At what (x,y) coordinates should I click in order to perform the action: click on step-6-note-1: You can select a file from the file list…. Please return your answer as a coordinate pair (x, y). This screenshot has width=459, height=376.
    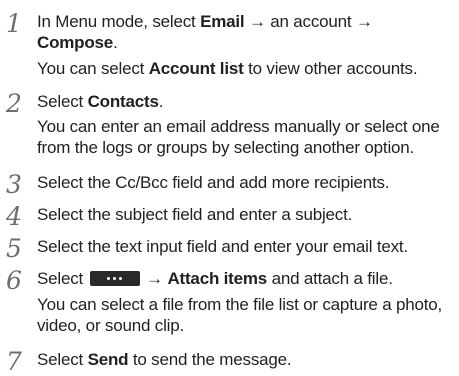
    Looking at the image, I should click on (240, 304).